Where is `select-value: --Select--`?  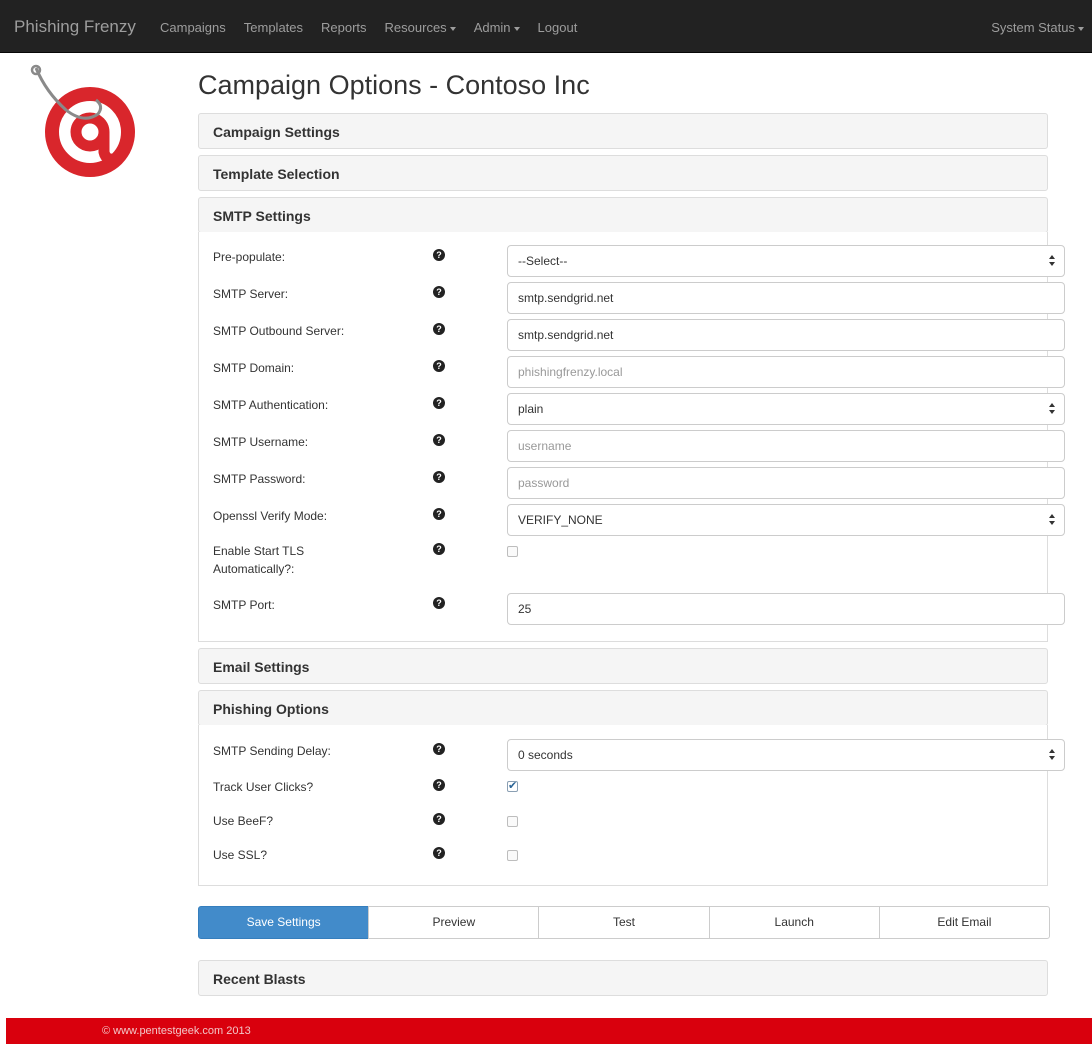 select-value: --Select-- is located at coordinates (543, 261).